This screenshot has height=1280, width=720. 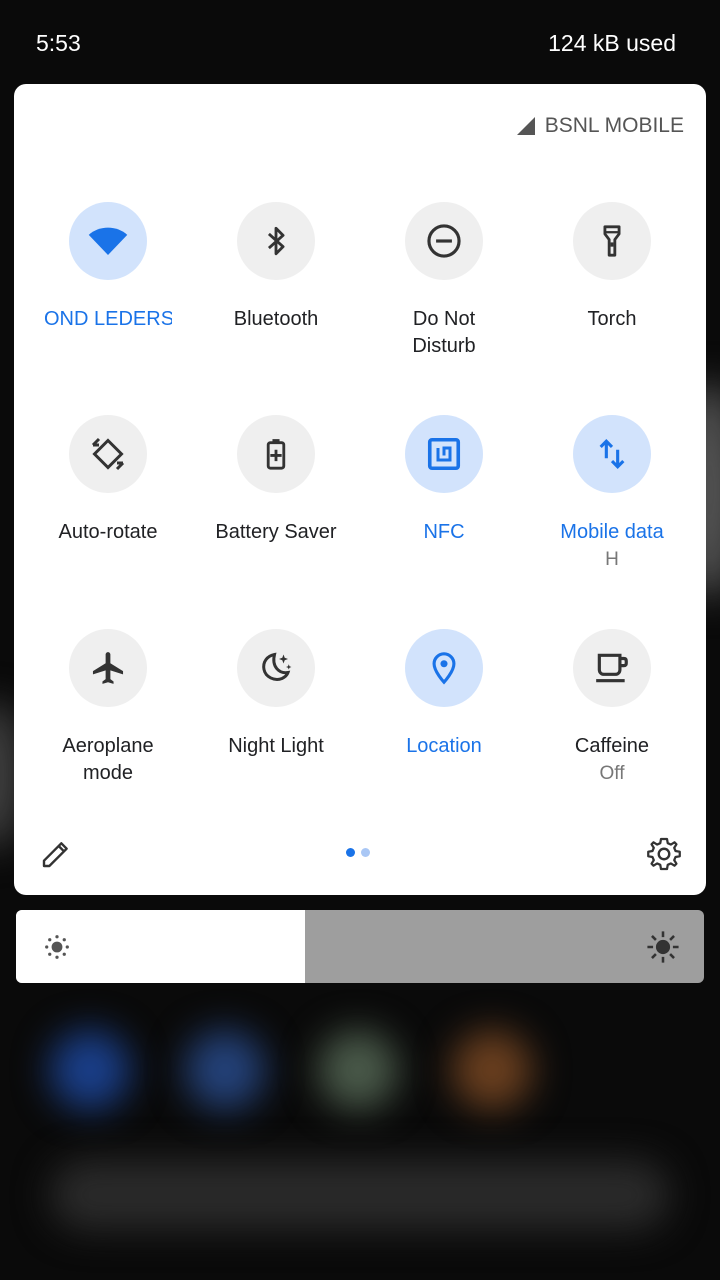 I want to click on battery-saver-button, so click(x=276, y=454).